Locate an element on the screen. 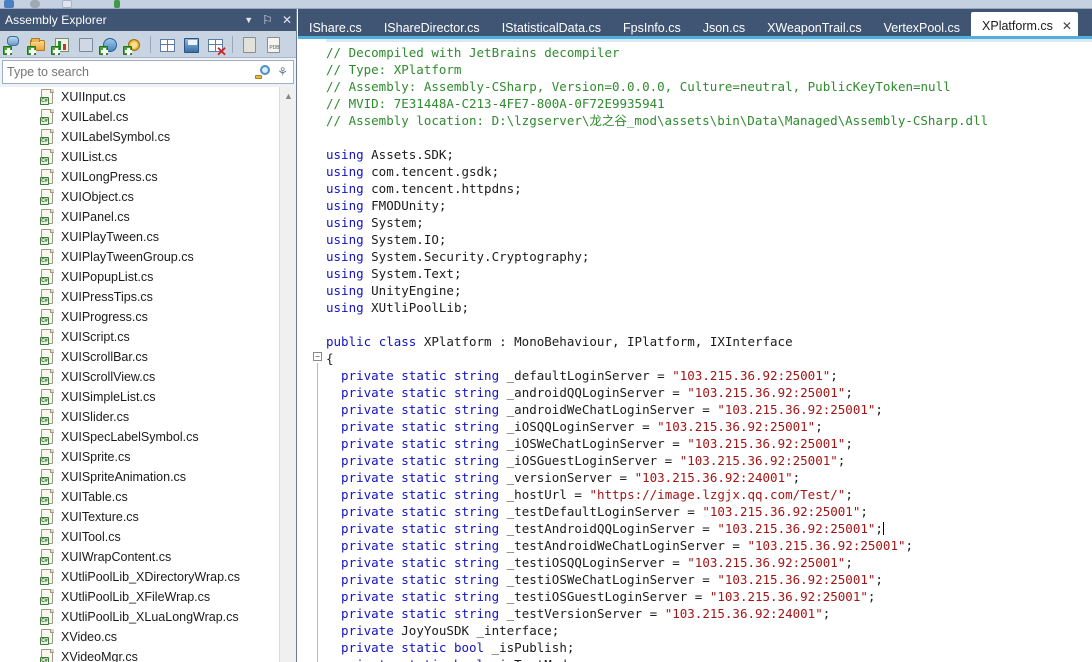  save-all-icon is located at coordinates (191, 44).